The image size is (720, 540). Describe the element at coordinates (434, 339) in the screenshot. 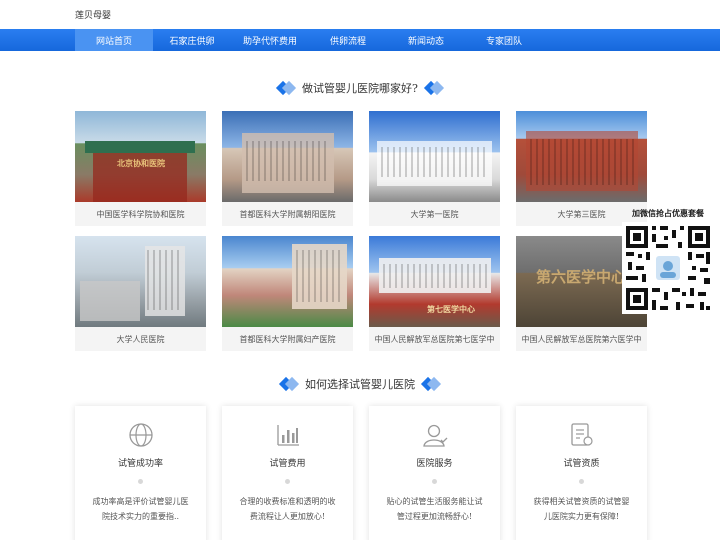

I see `hospital-caption: 中国人民解放军总医院第七医学中` at that location.